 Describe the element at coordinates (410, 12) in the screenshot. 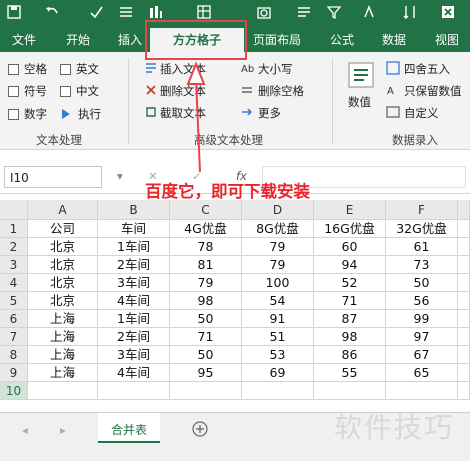

I see `sort-icon` at that location.